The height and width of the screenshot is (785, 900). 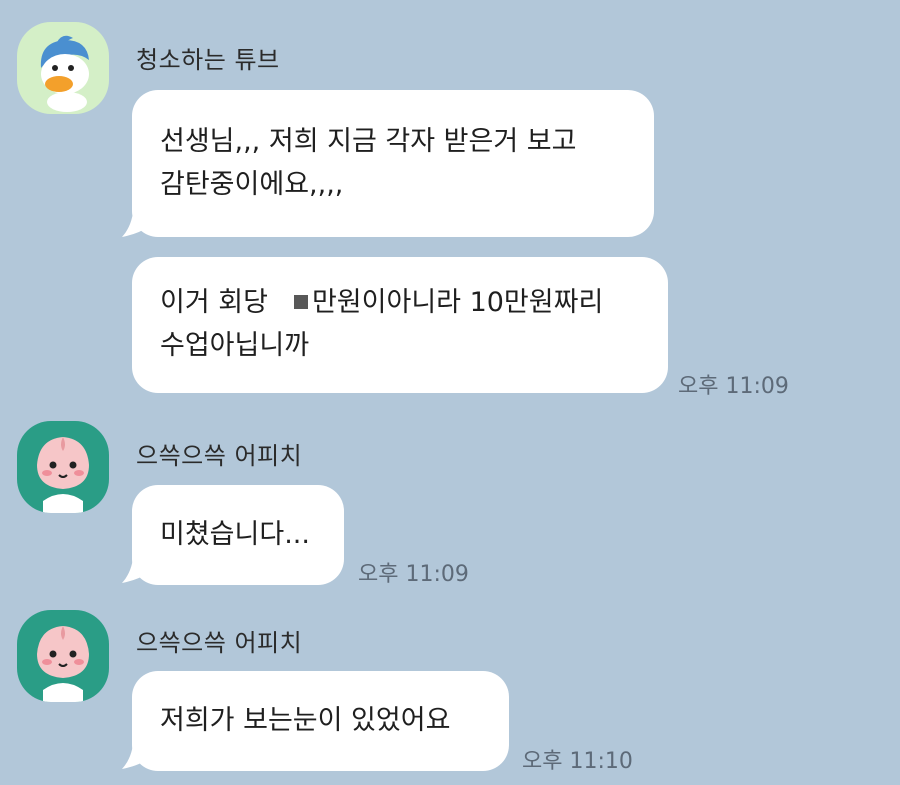 I want to click on message-text: 저희가 보는눈이 있었어요, so click(x=305, y=720).